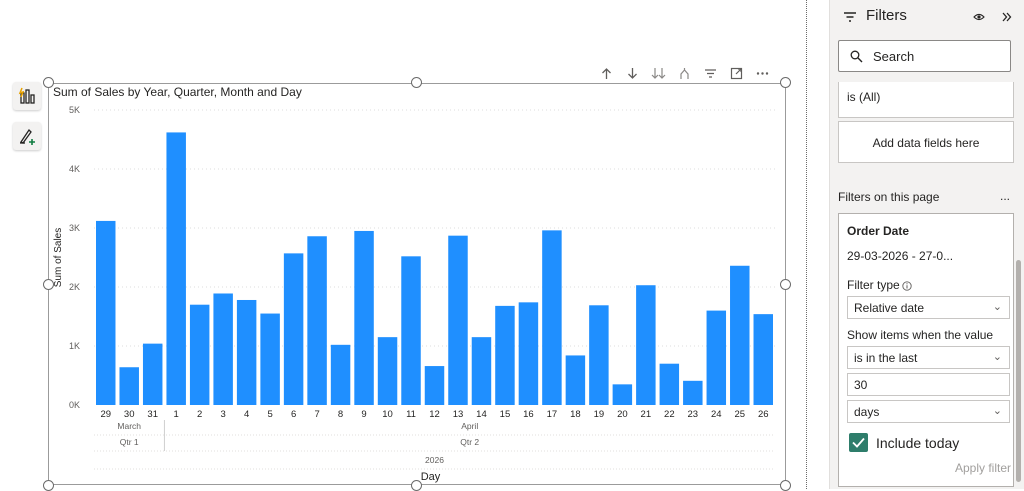 The height and width of the screenshot is (491, 1024). Describe the element at coordinates (1007, 18) in the screenshot. I see `collapse-pane-icon` at that location.